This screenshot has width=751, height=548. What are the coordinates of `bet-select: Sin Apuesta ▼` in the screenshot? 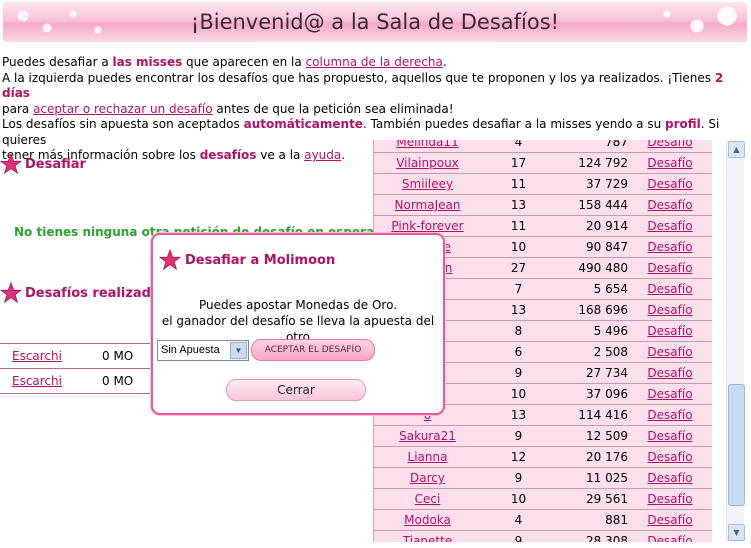 It's located at (203, 350).